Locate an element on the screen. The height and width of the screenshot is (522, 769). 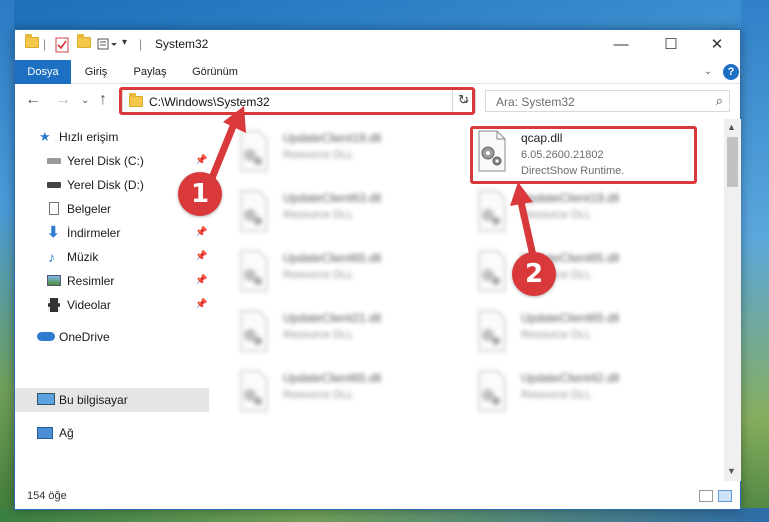
sidebar-item-label: Videolar is located at coordinates (89, 305).